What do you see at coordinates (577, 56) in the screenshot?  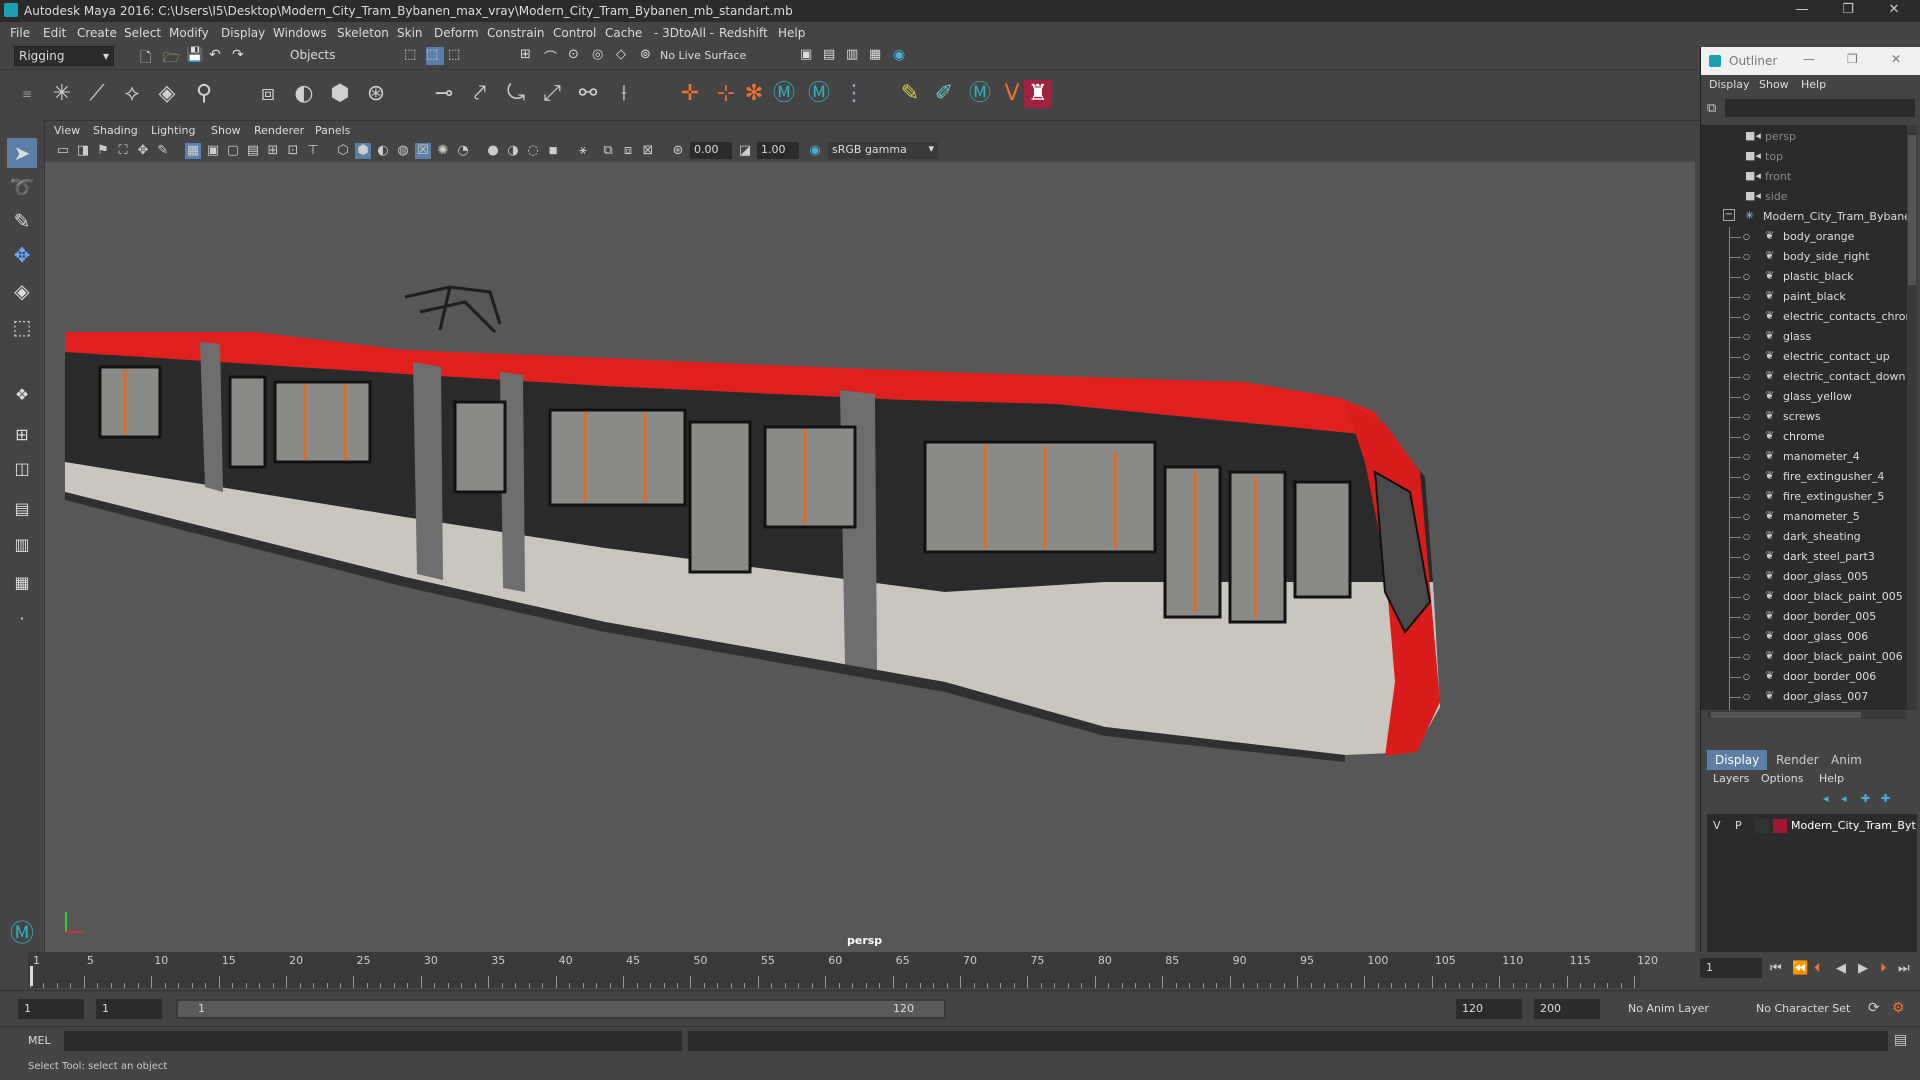 I see `snap-point-icon: ⊙` at bounding box center [577, 56].